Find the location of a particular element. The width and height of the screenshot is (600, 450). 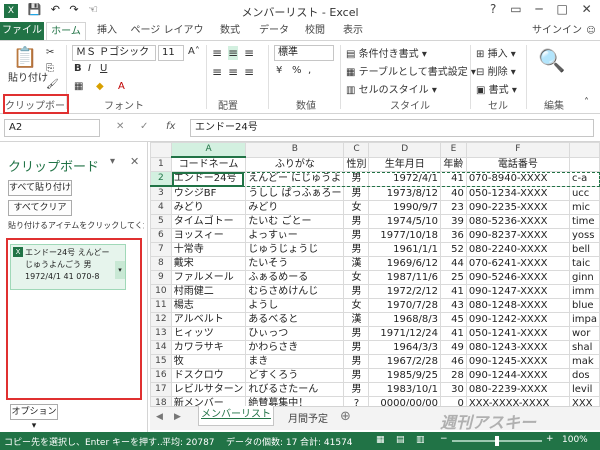

cell-style-button: ▥ セルのスタイル ▾ is located at coordinates (391, 88).